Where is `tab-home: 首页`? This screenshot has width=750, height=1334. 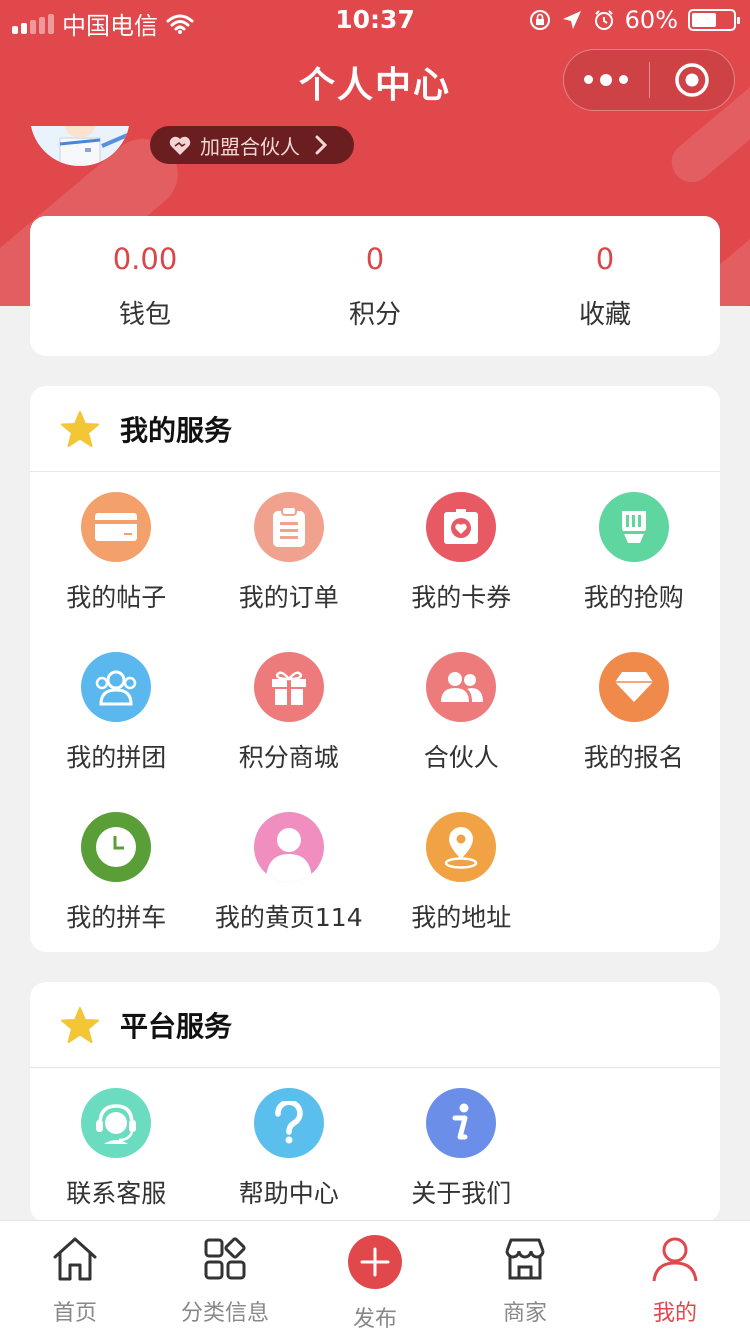 tab-home: 首页 is located at coordinates (75, 1277).